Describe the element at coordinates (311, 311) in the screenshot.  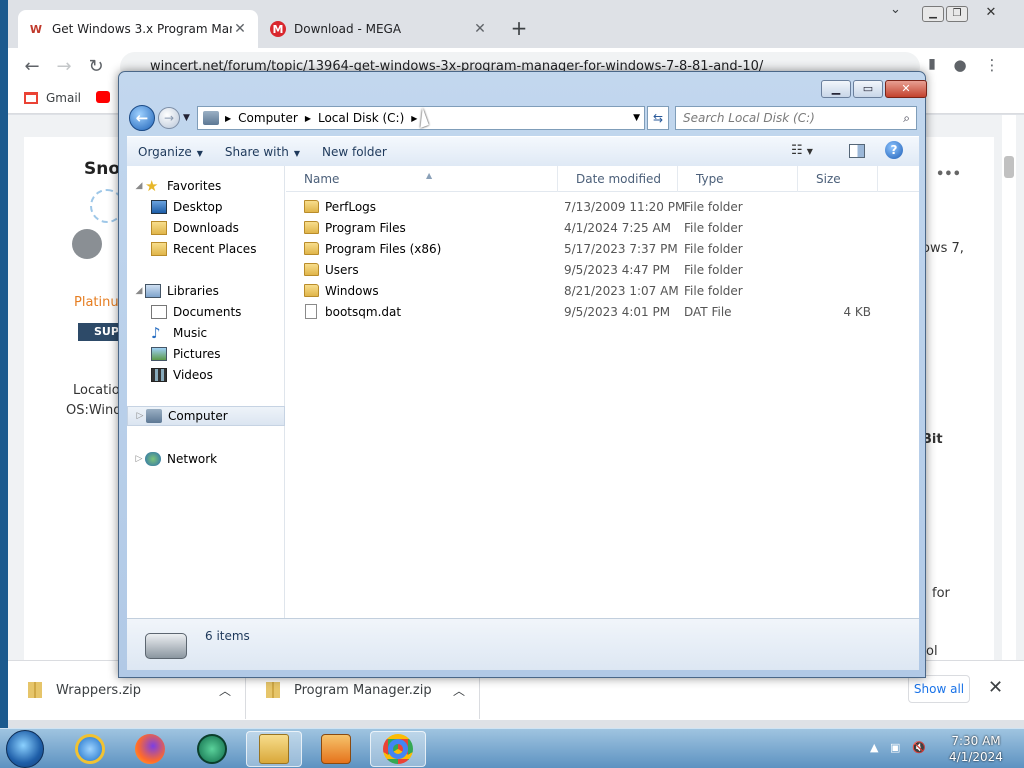
I see `file-icon` at that location.